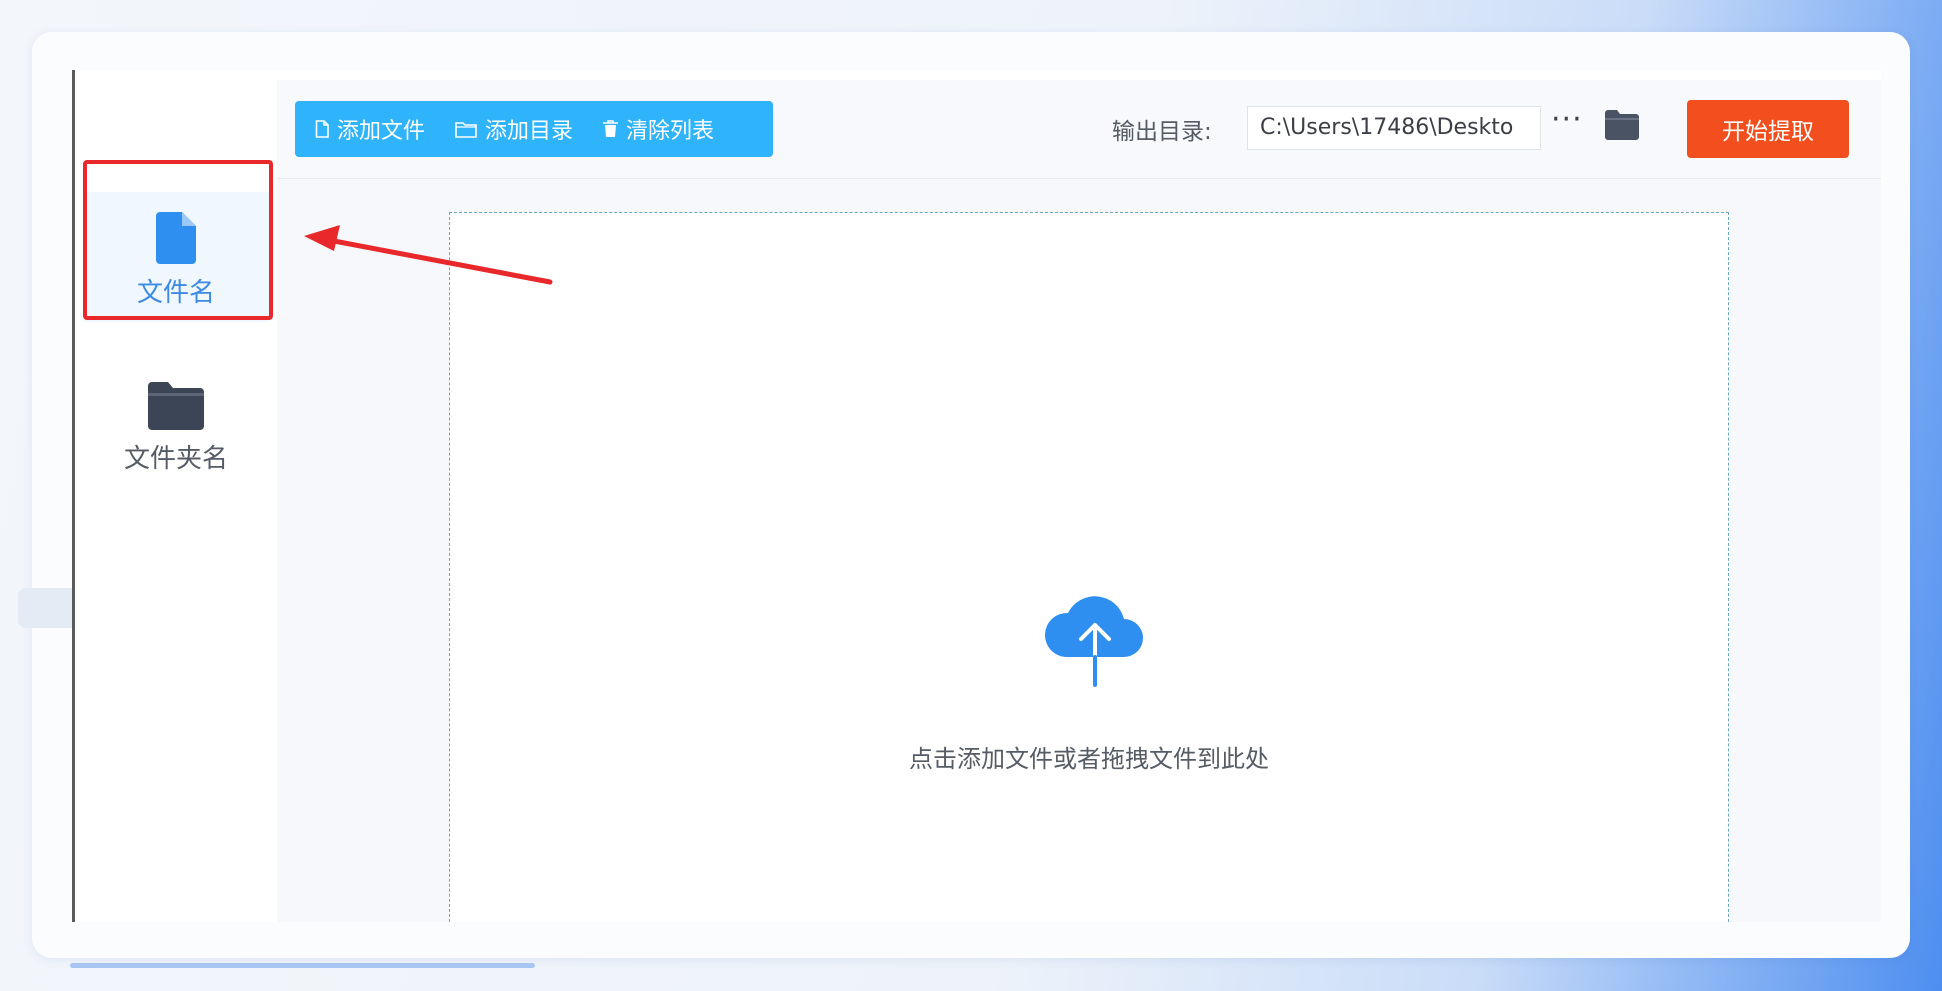 Image resolution: width=1942 pixels, height=991 pixels. I want to click on start-extract-button: 开始提取, so click(1768, 129).